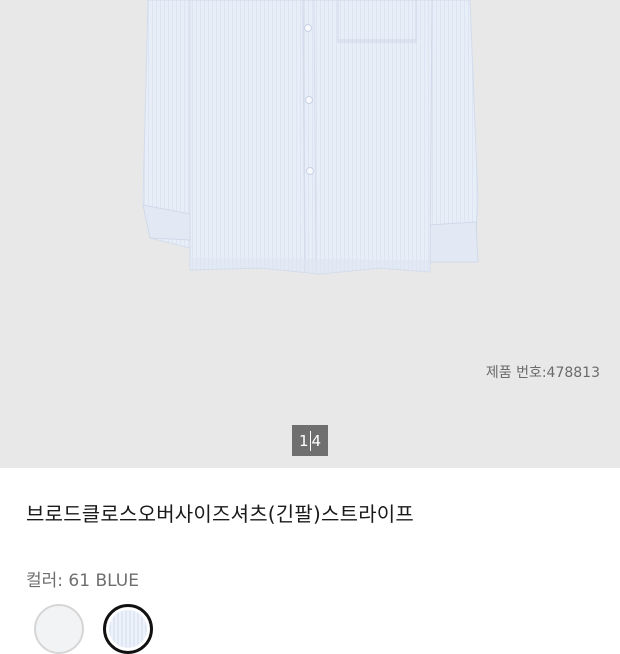  What do you see at coordinates (220, 514) in the screenshot?
I see `product-title: 브로드클로스오버사이즈셔츠(긴팔)스트라이프` at bounding box center [220, 514].